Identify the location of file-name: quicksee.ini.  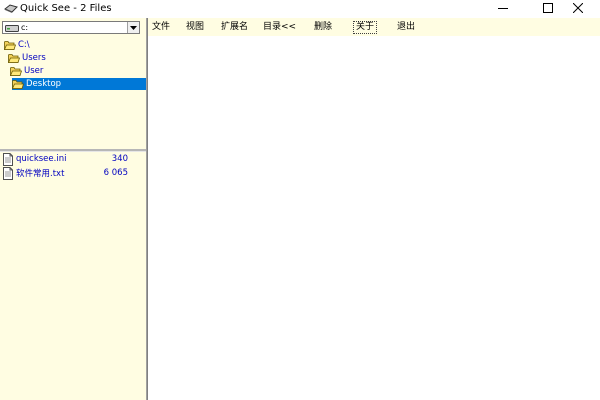
(41, 159).